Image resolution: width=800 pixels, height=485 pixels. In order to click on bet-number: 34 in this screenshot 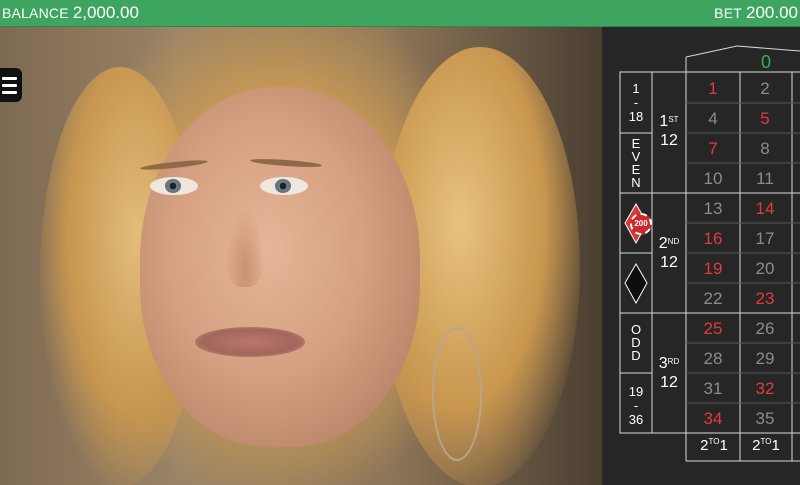, I will do `click(713, 418)`.